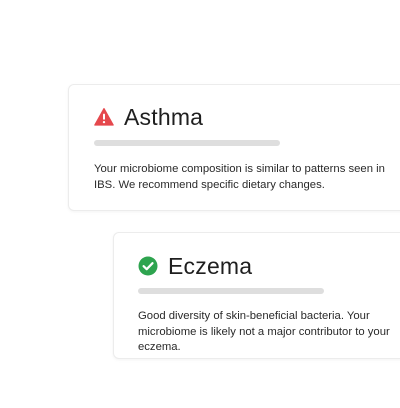 The height and width of the screenshot is (408, 400). I want to click on condition-title: Asthma, so click(164, 117).